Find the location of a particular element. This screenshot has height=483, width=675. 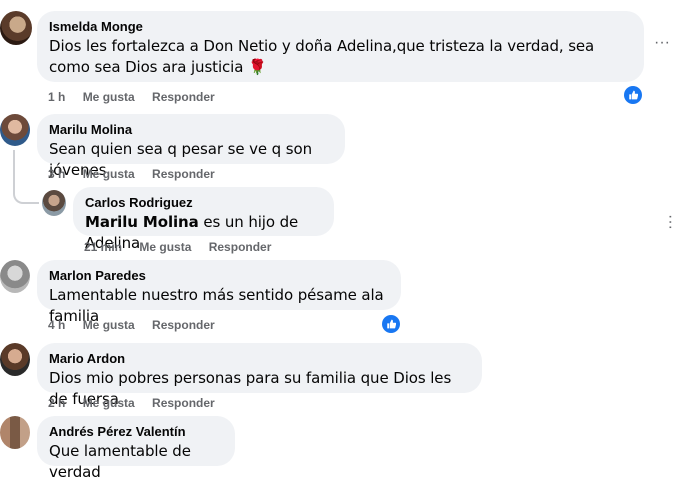

comment-time: 4 h is located at coordinates (56, 325).